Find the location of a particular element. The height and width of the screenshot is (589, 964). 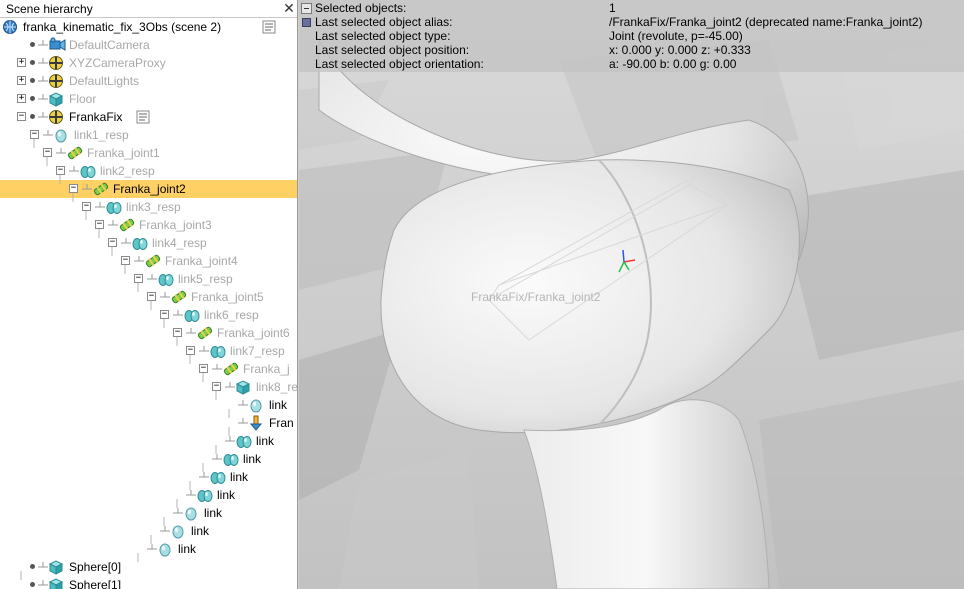

tree-node-label: DefaultLights is located at coordinates (104, 81).